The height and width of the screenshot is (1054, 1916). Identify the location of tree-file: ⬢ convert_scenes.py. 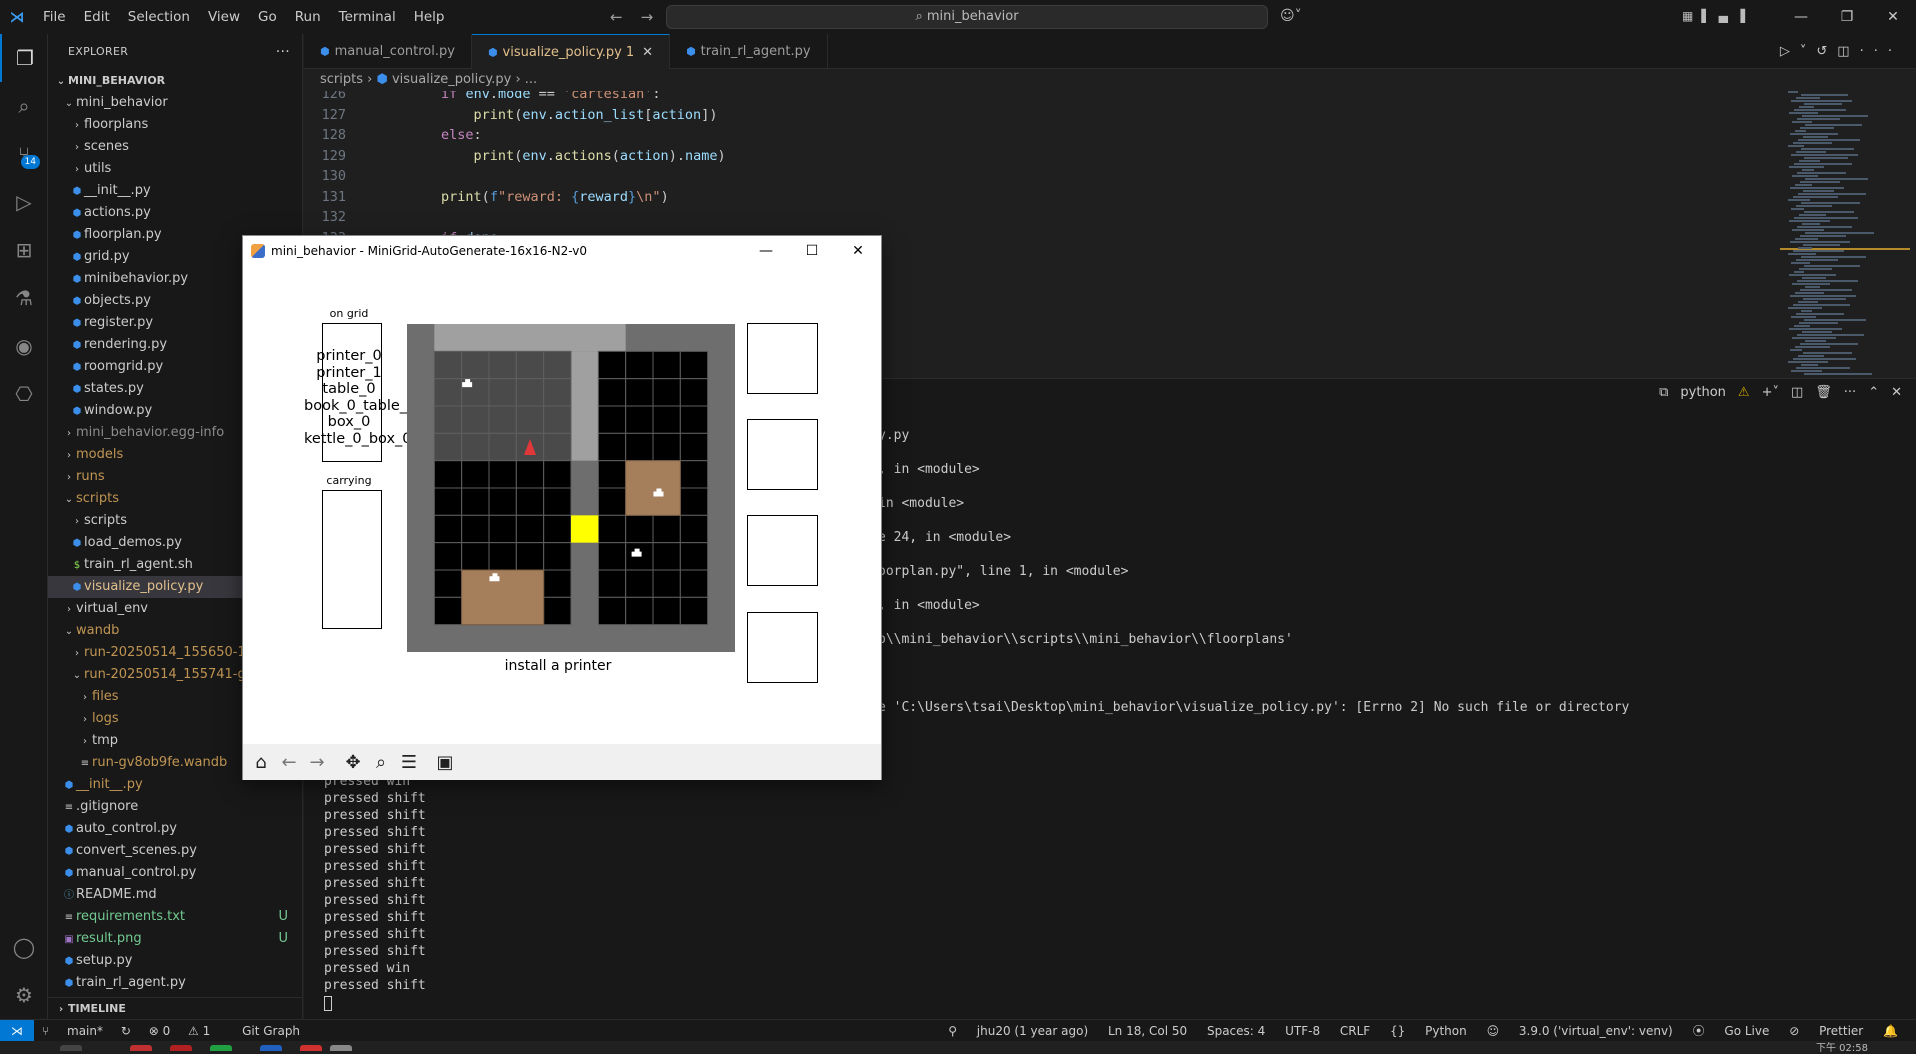
(175, 851).